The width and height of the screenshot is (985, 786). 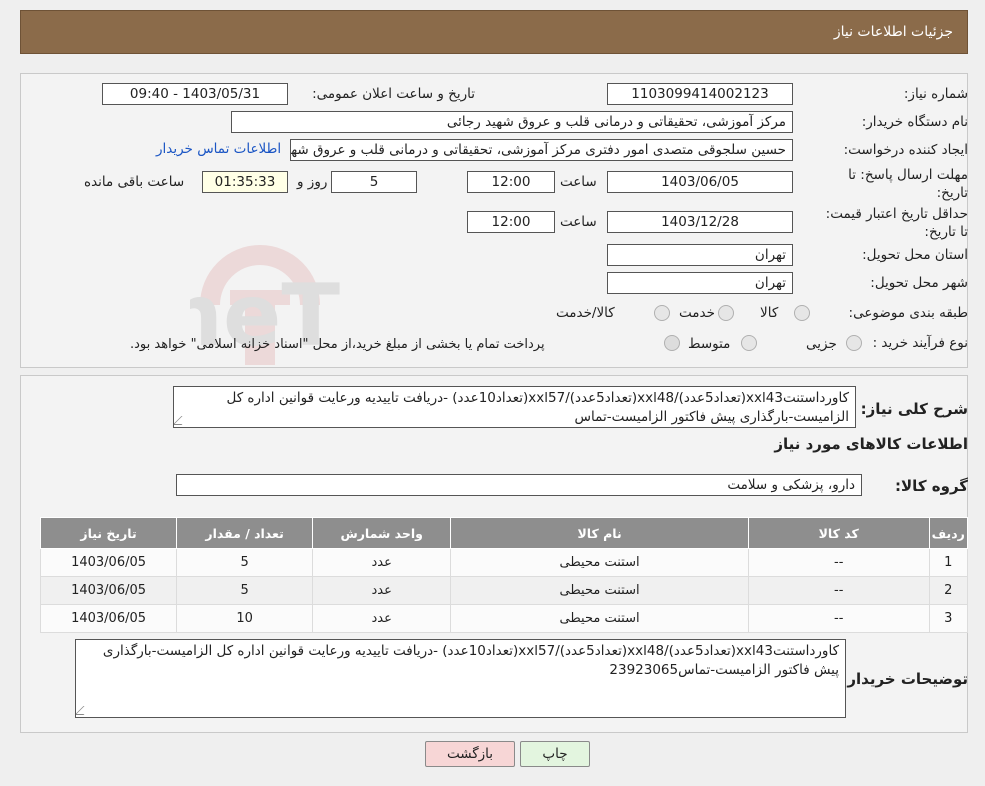 What do you see at coordinates (893, 32) in the screenshot?
I see `page-title: جزئیات اطلاعات نیاز` at bounding box center [893, 32].